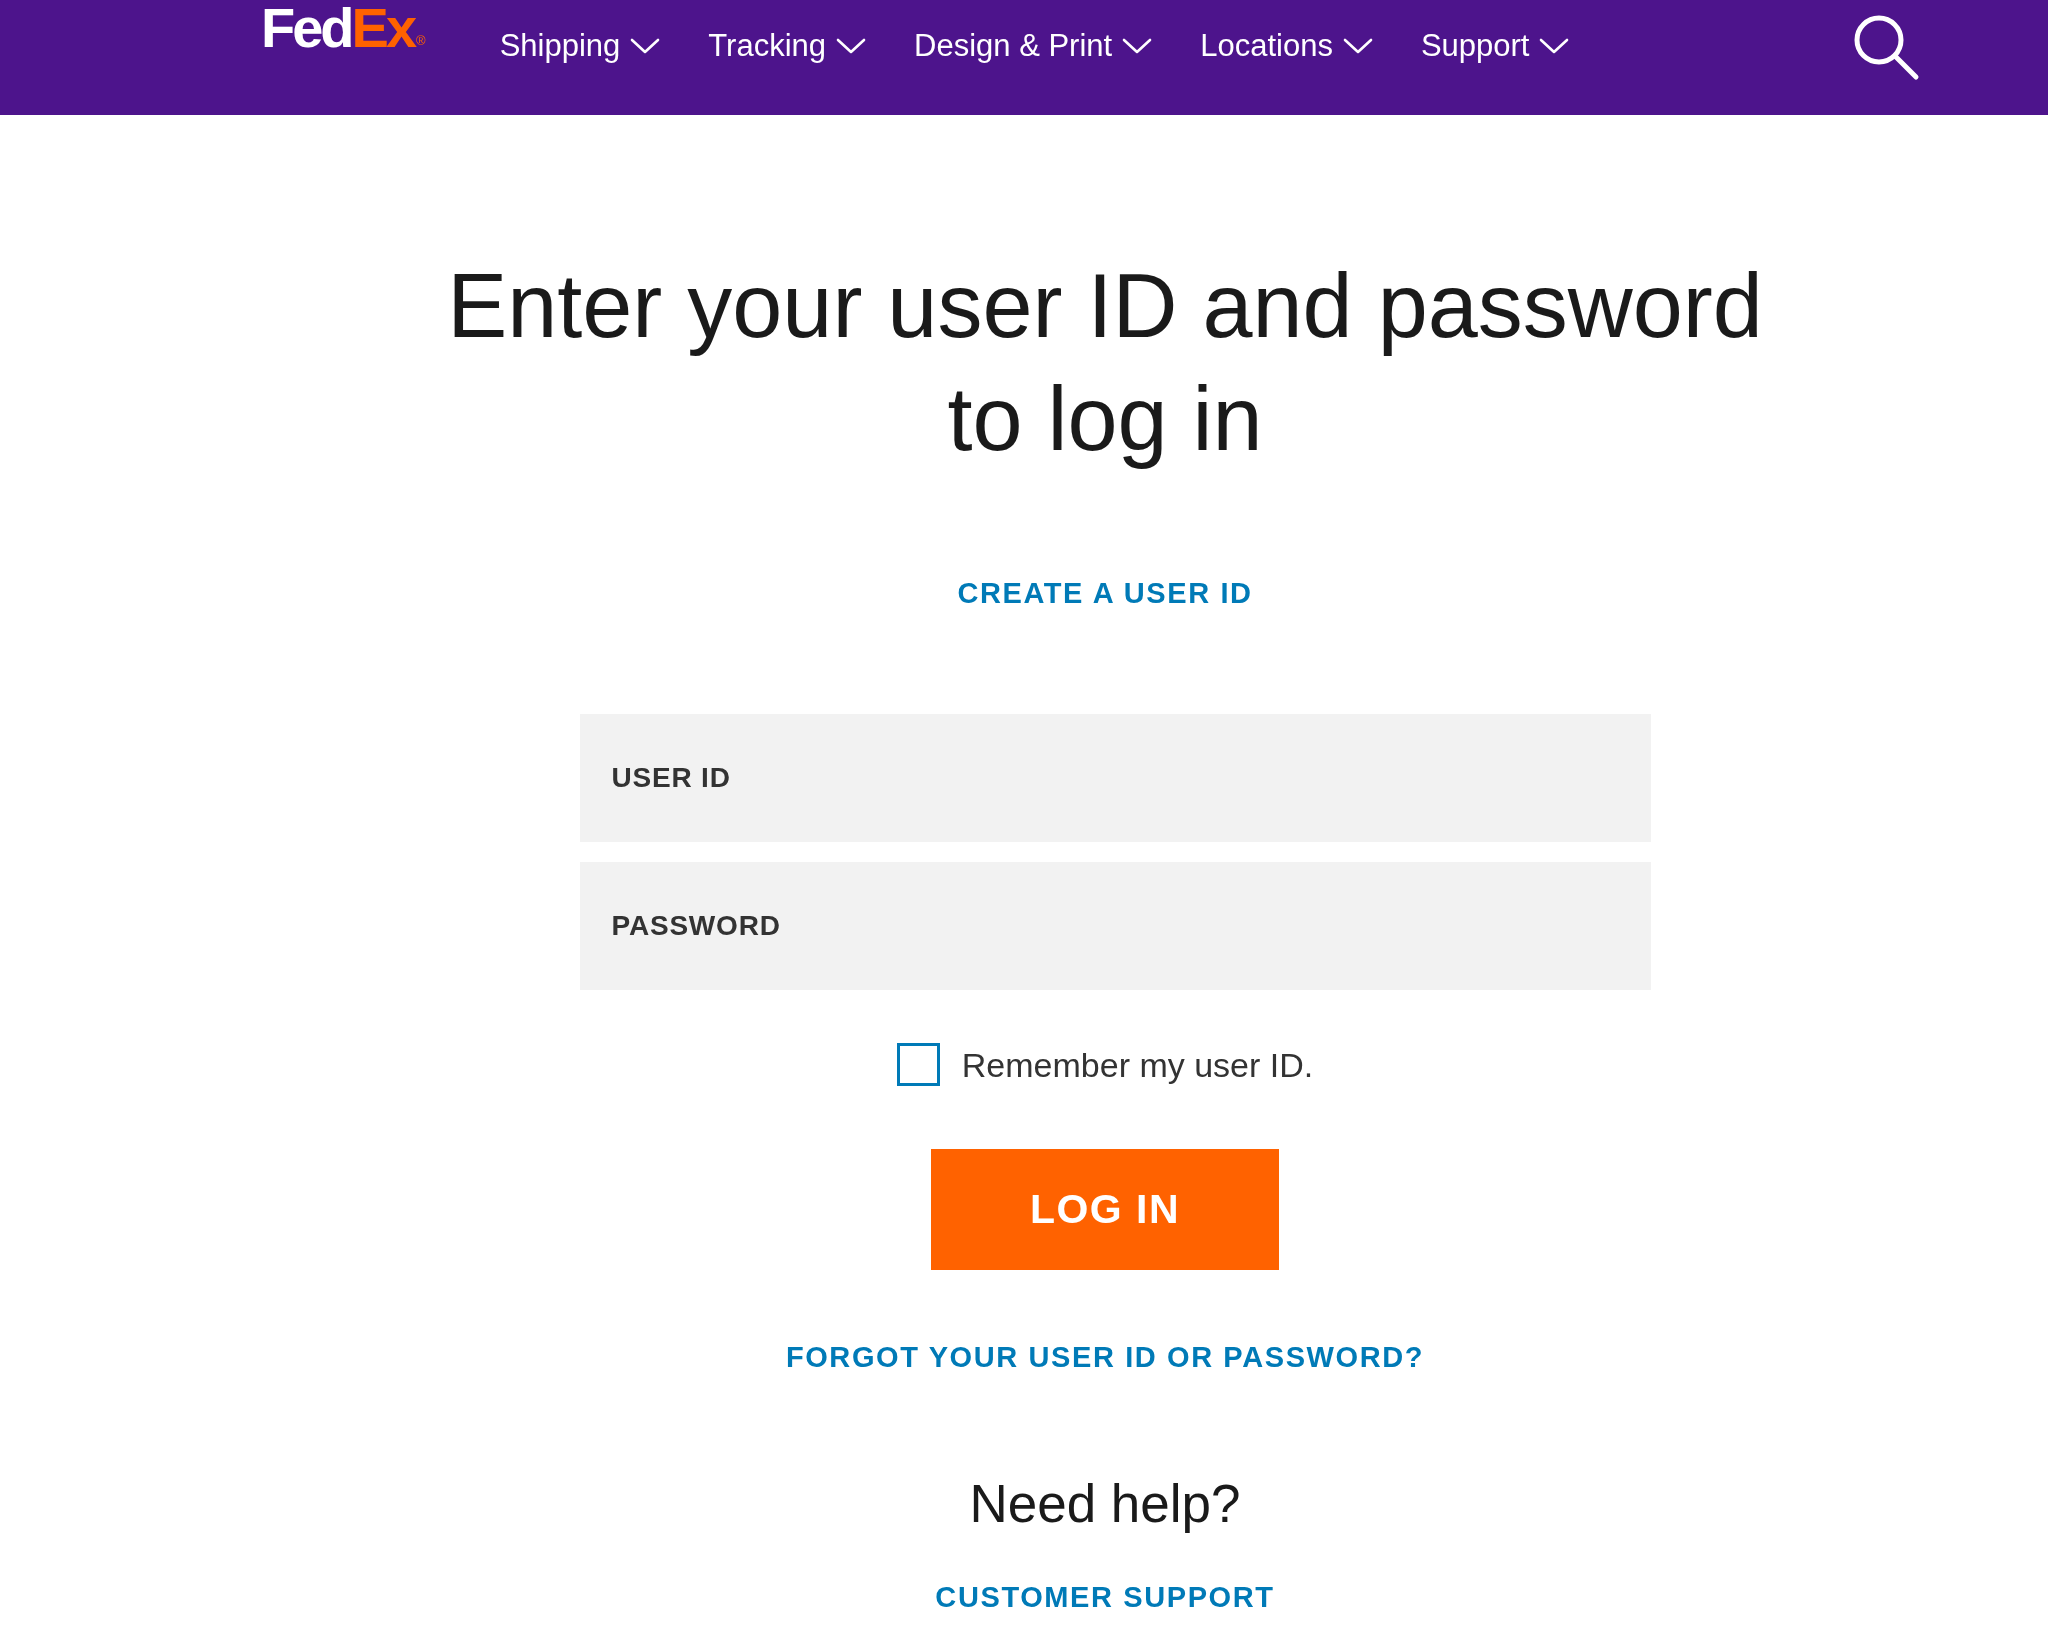 This screenshot has height=1638, width=2048. What do you see at coordinates (1495, 46) in the screenshot?
I see `nav-menu-item: Support` at bounding box center [1495, 46].